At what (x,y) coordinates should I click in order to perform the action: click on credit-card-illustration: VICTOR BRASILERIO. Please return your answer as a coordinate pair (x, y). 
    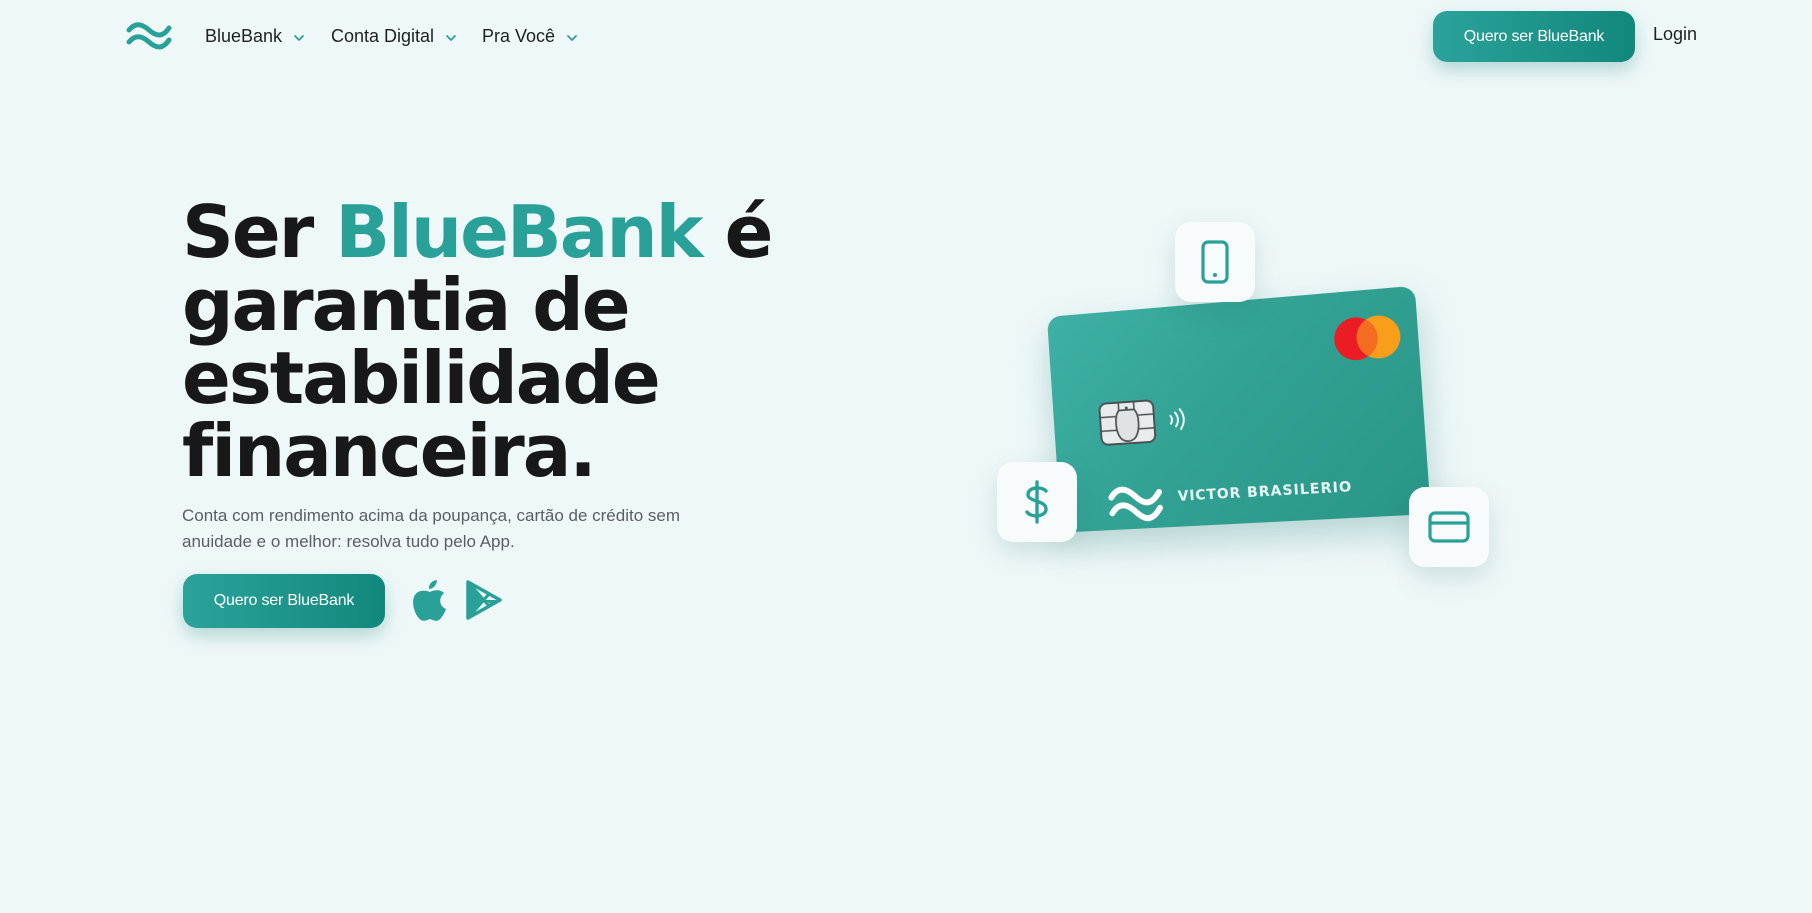
    Looking at the image, I should click on (1227, 419).